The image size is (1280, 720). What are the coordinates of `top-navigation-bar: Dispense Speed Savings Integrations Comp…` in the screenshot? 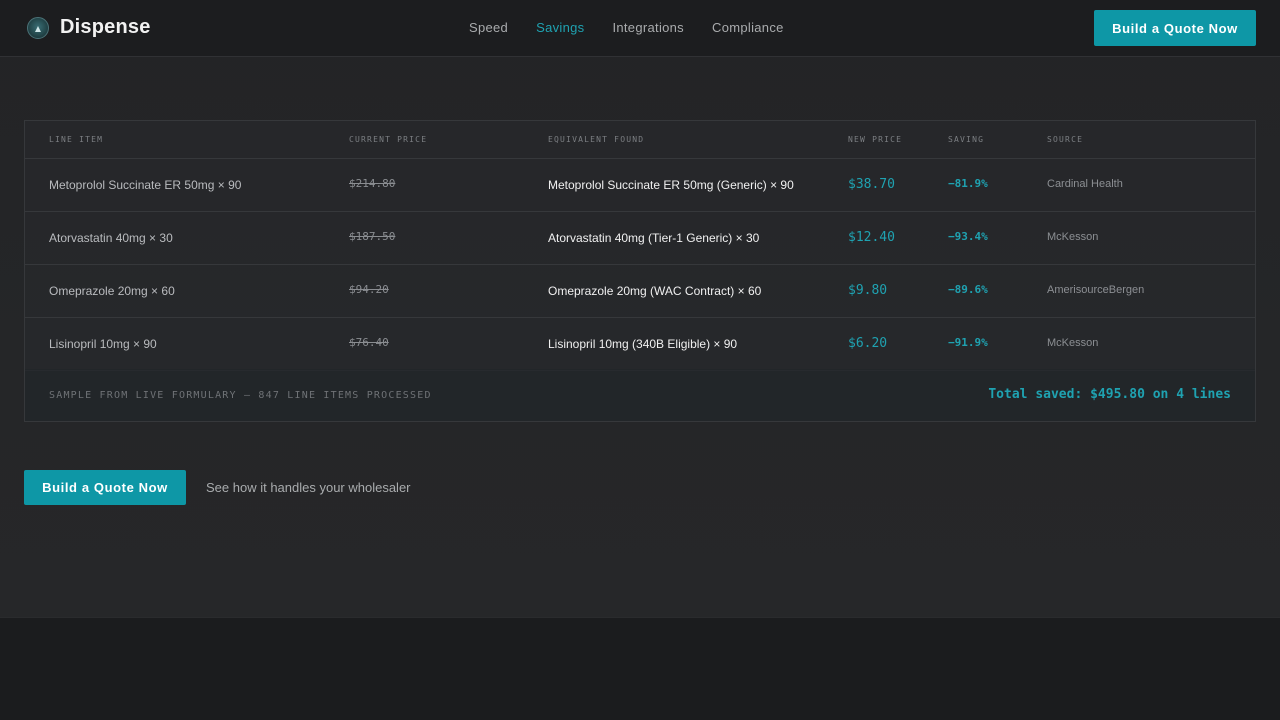 It's located at (640, 28).